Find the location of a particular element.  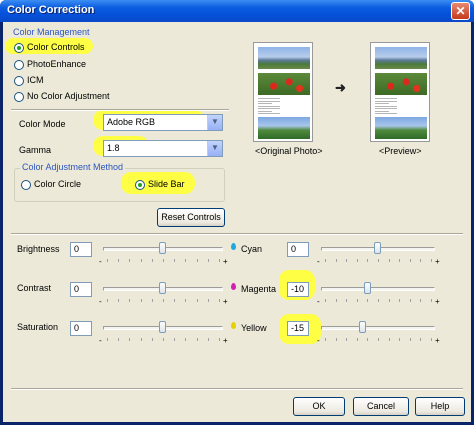

saturation-slider-thumb is located at coordinates (162, 327).